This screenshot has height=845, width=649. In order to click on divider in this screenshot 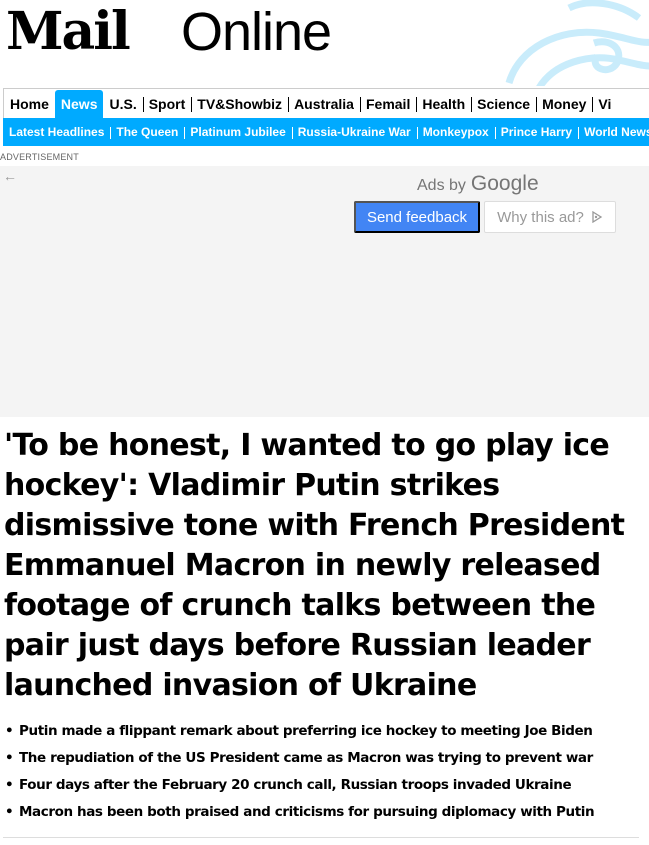, I will do `click(321, 837)`.